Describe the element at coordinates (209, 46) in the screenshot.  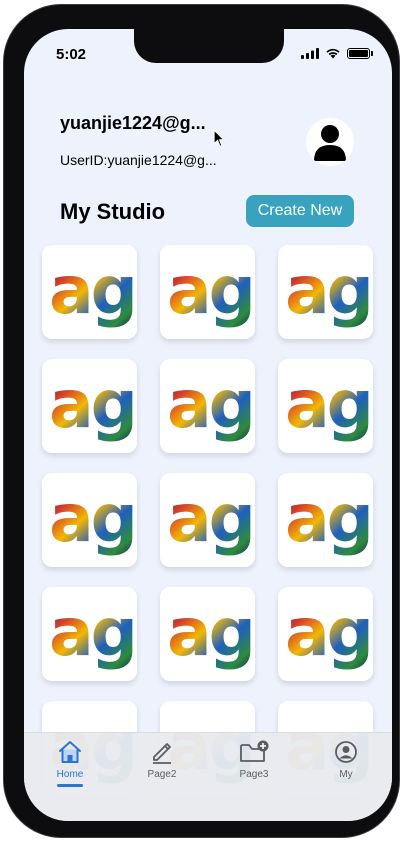
I see `device-notch` at that location.